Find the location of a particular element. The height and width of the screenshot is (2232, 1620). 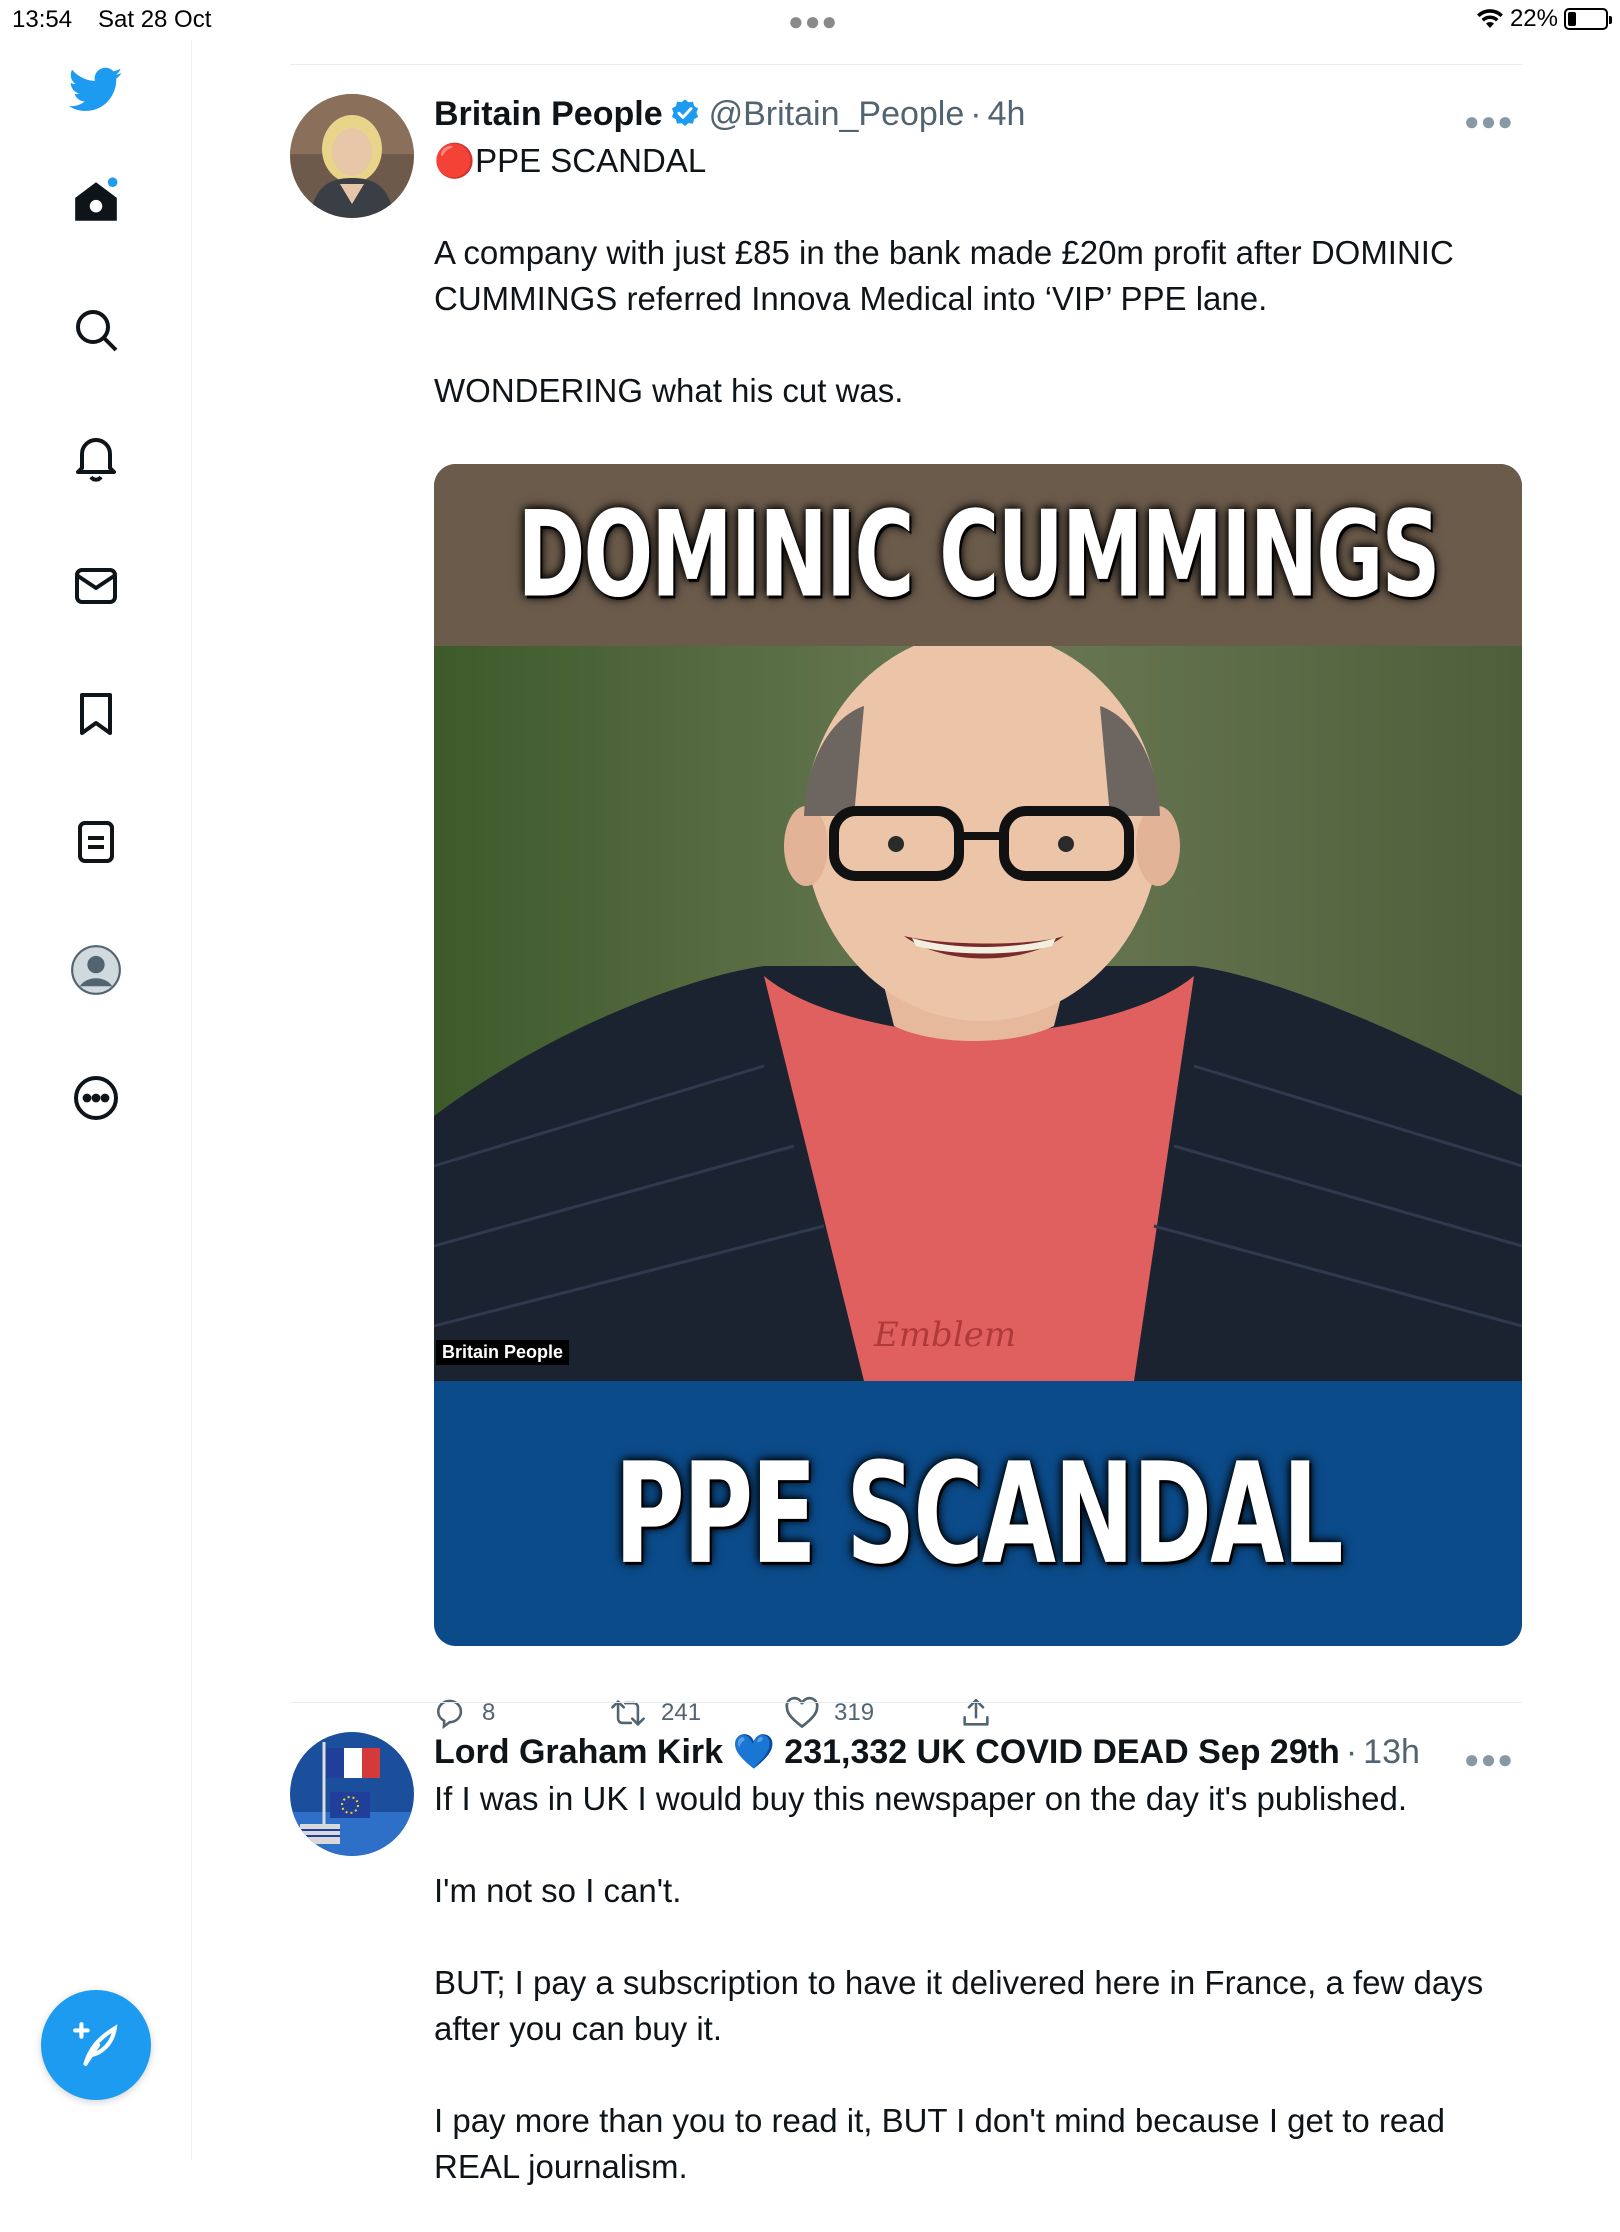

media-top-banner: DOMINIC CUMMINGS is located at coordinates (978, 555).